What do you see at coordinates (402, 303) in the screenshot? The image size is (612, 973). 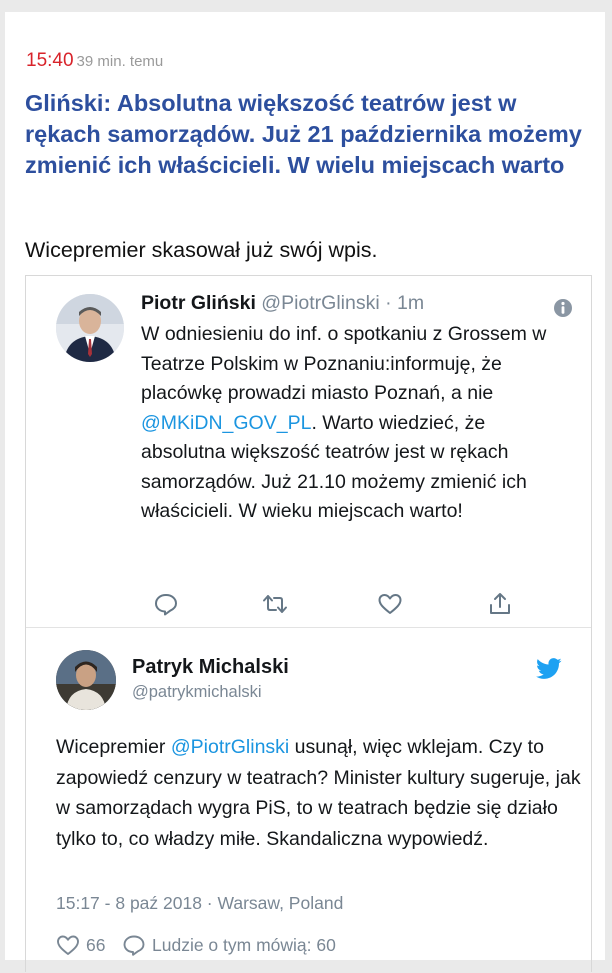 I see `tweet-age: · 1m` at bounding box center [402, 303].